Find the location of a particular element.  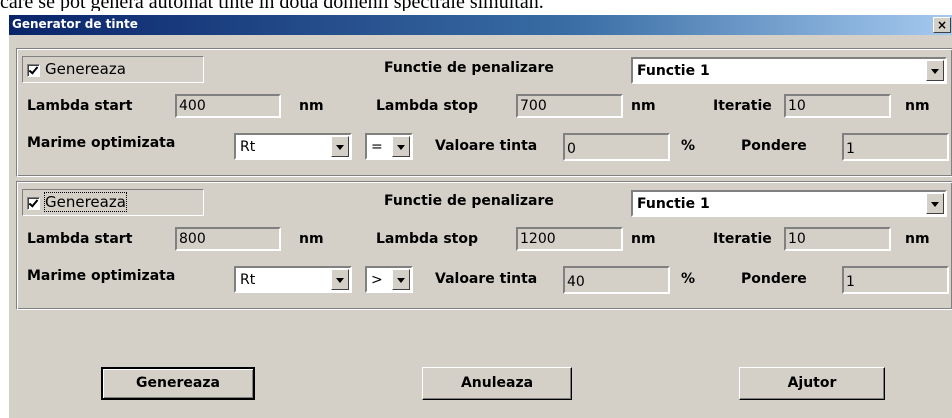

operator-select-2: > is located at coordinates (389, 279).